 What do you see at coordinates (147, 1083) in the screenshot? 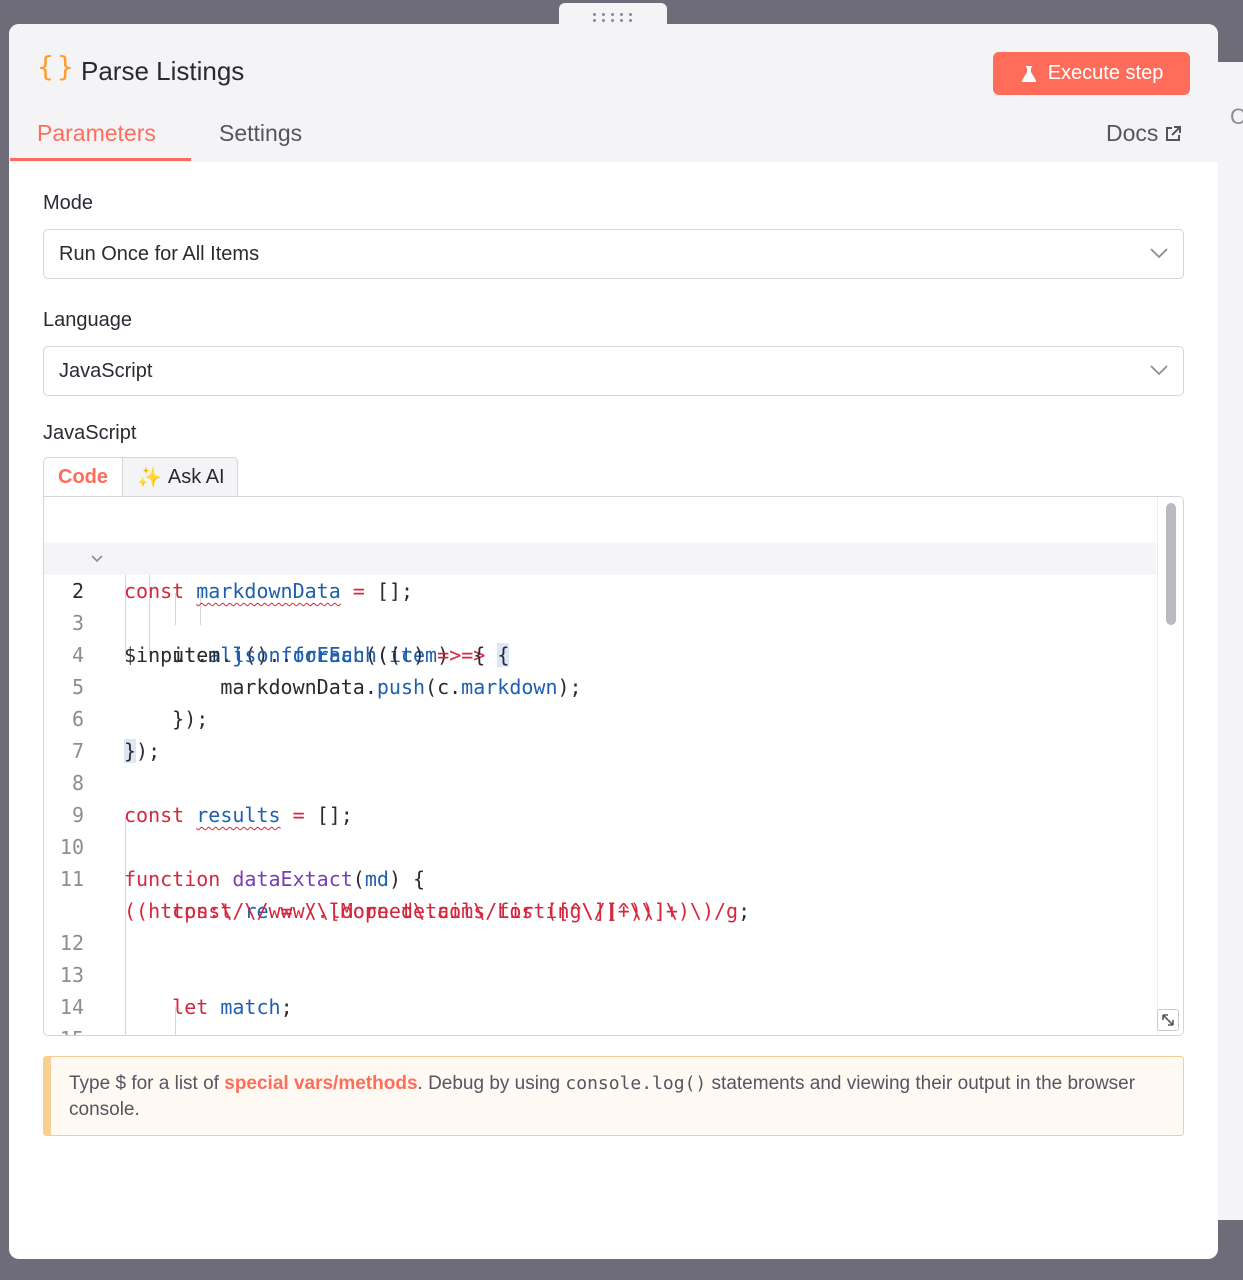
I see `hint-text-prefix: Type $ for a list of` at bounding box center [147, 1083].